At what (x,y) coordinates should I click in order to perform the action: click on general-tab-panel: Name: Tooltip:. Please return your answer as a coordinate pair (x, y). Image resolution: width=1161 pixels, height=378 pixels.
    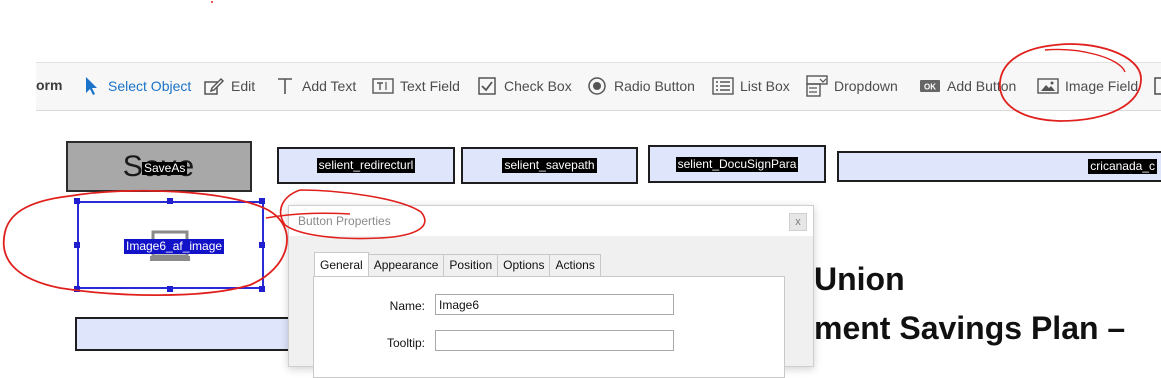
    Looking at the image, I should click on (549, 327).